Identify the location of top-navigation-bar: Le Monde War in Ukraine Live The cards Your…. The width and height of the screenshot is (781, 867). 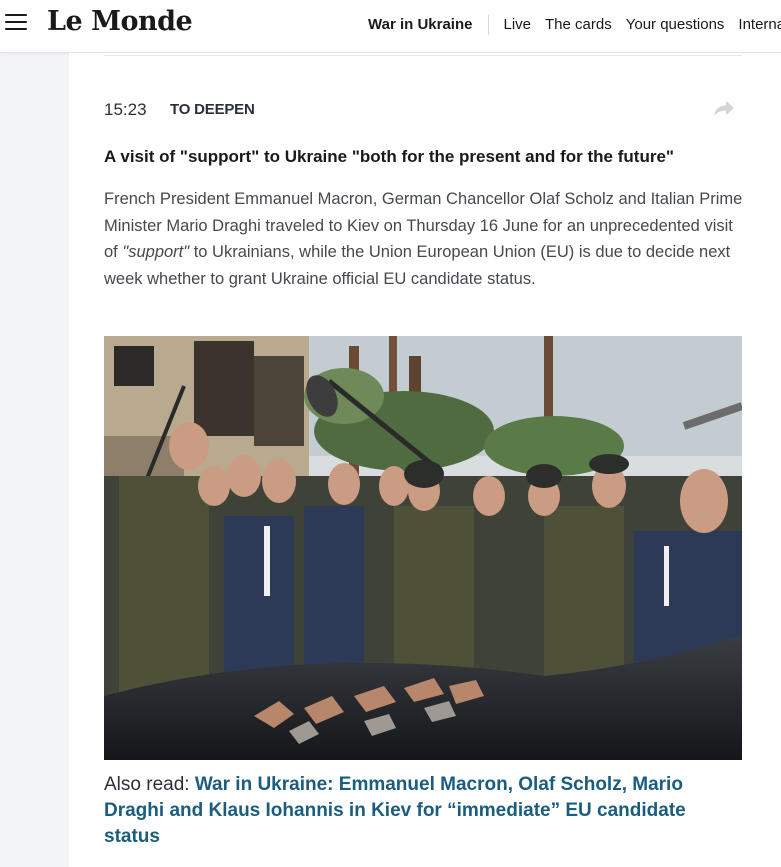
(390, 26).